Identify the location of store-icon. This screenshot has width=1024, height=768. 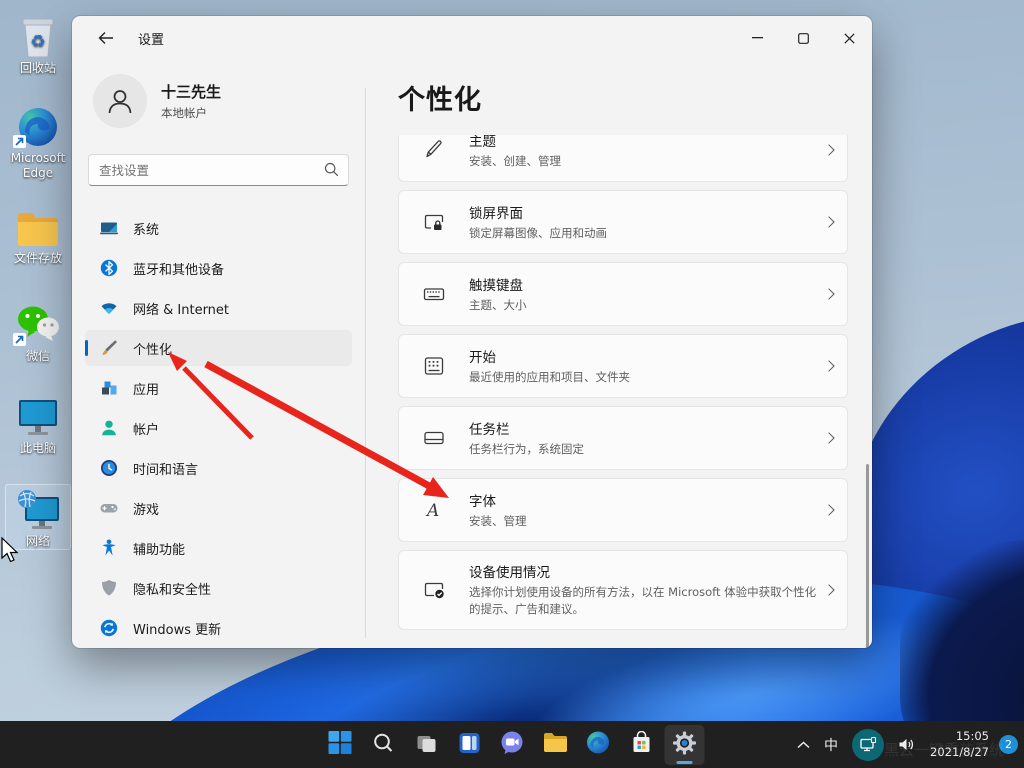
(641, 744).